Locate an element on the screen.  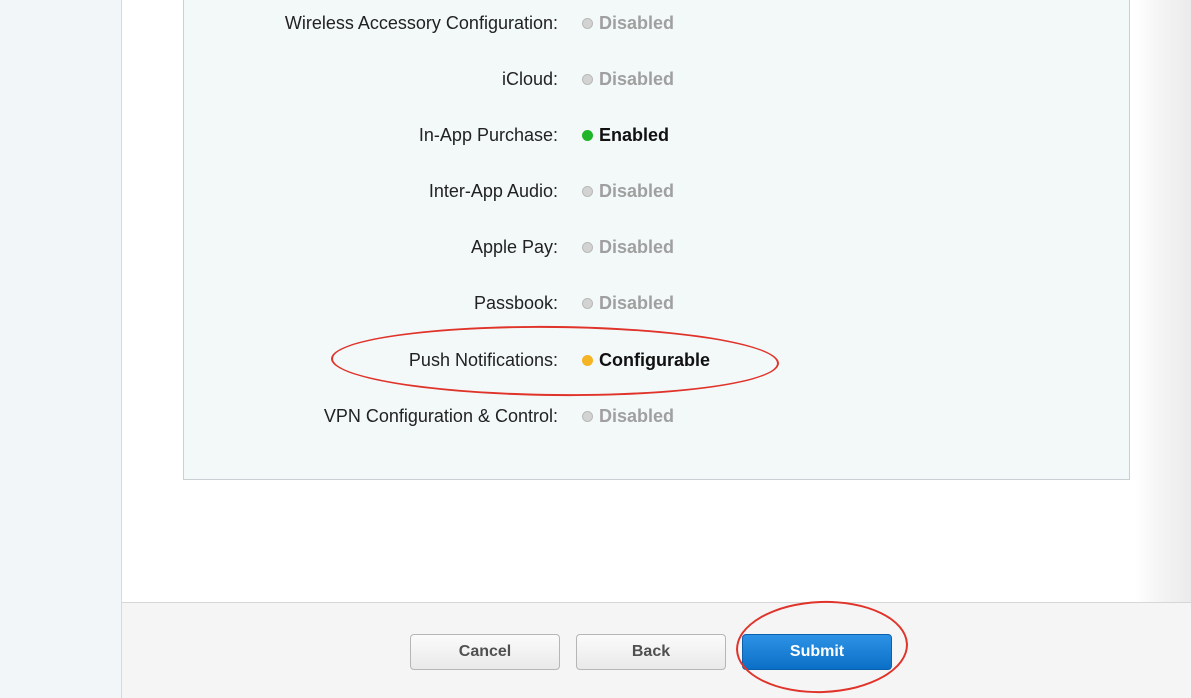
service-status-text: Enabled is located at coordinates (634, 135).